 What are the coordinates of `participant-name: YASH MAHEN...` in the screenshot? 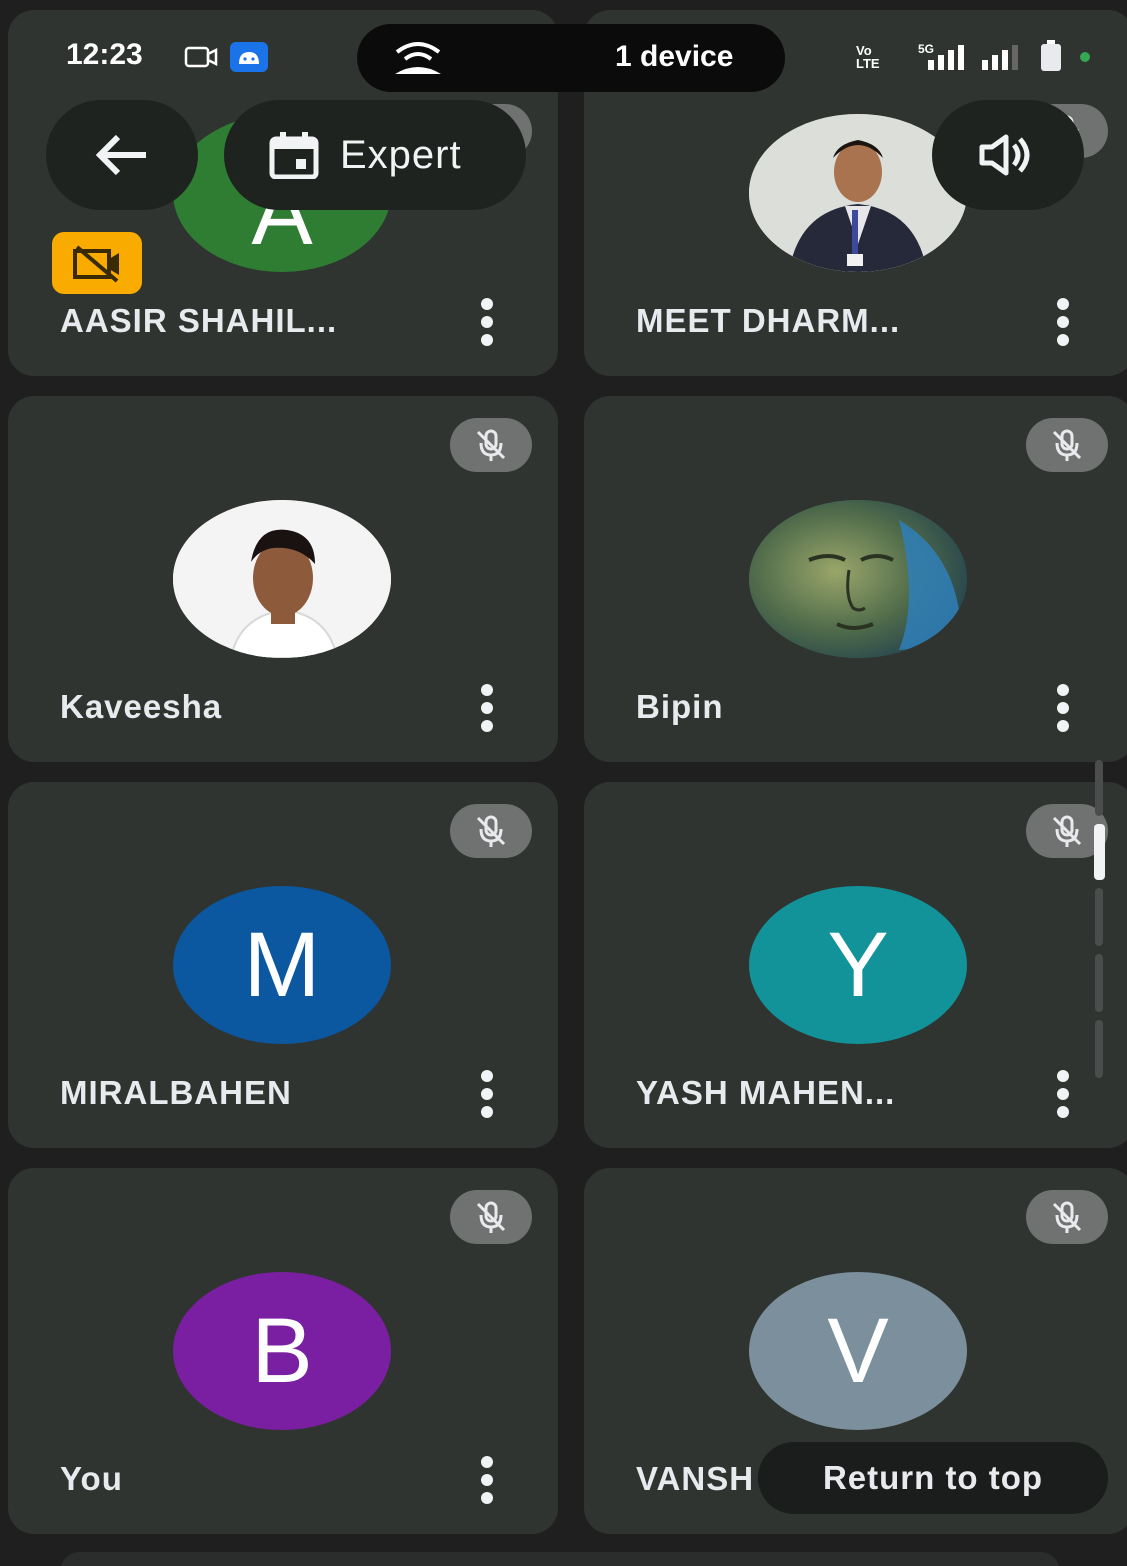 It's located at (766, 1092).